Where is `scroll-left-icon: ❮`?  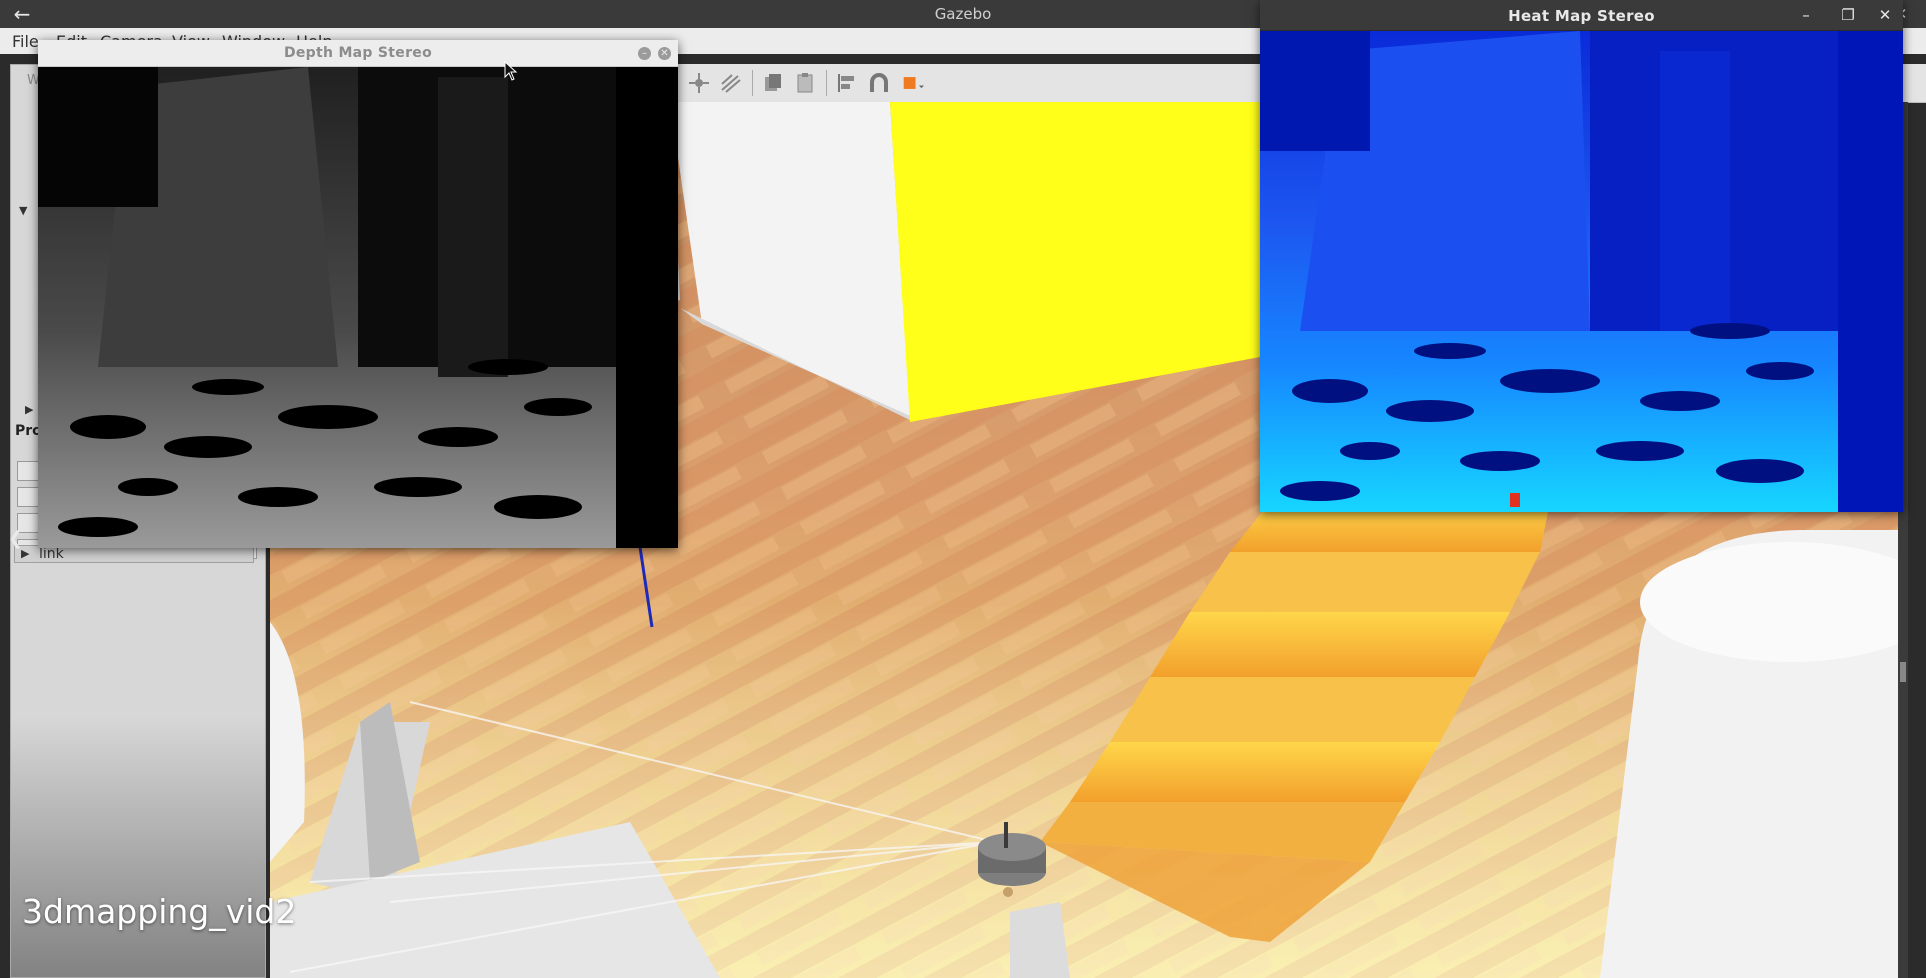
scroll-left-icon: ❮ is located at coordinates (15, 538).